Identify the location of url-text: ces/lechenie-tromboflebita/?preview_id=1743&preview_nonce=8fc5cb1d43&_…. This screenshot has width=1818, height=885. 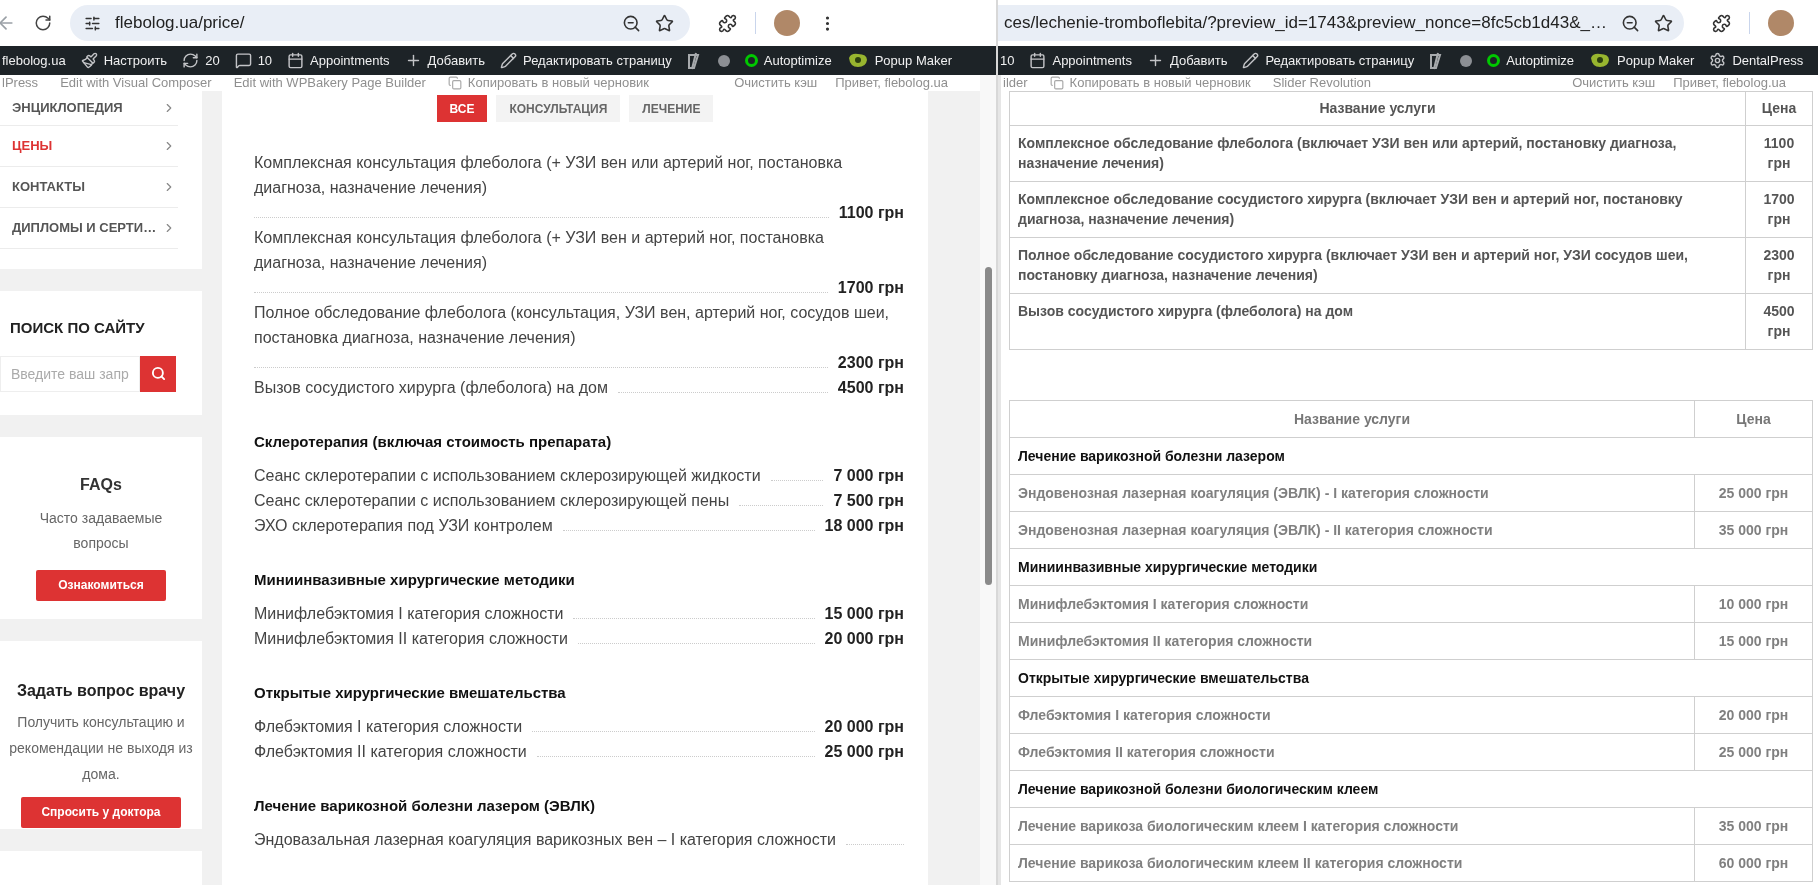
(1305, 23).